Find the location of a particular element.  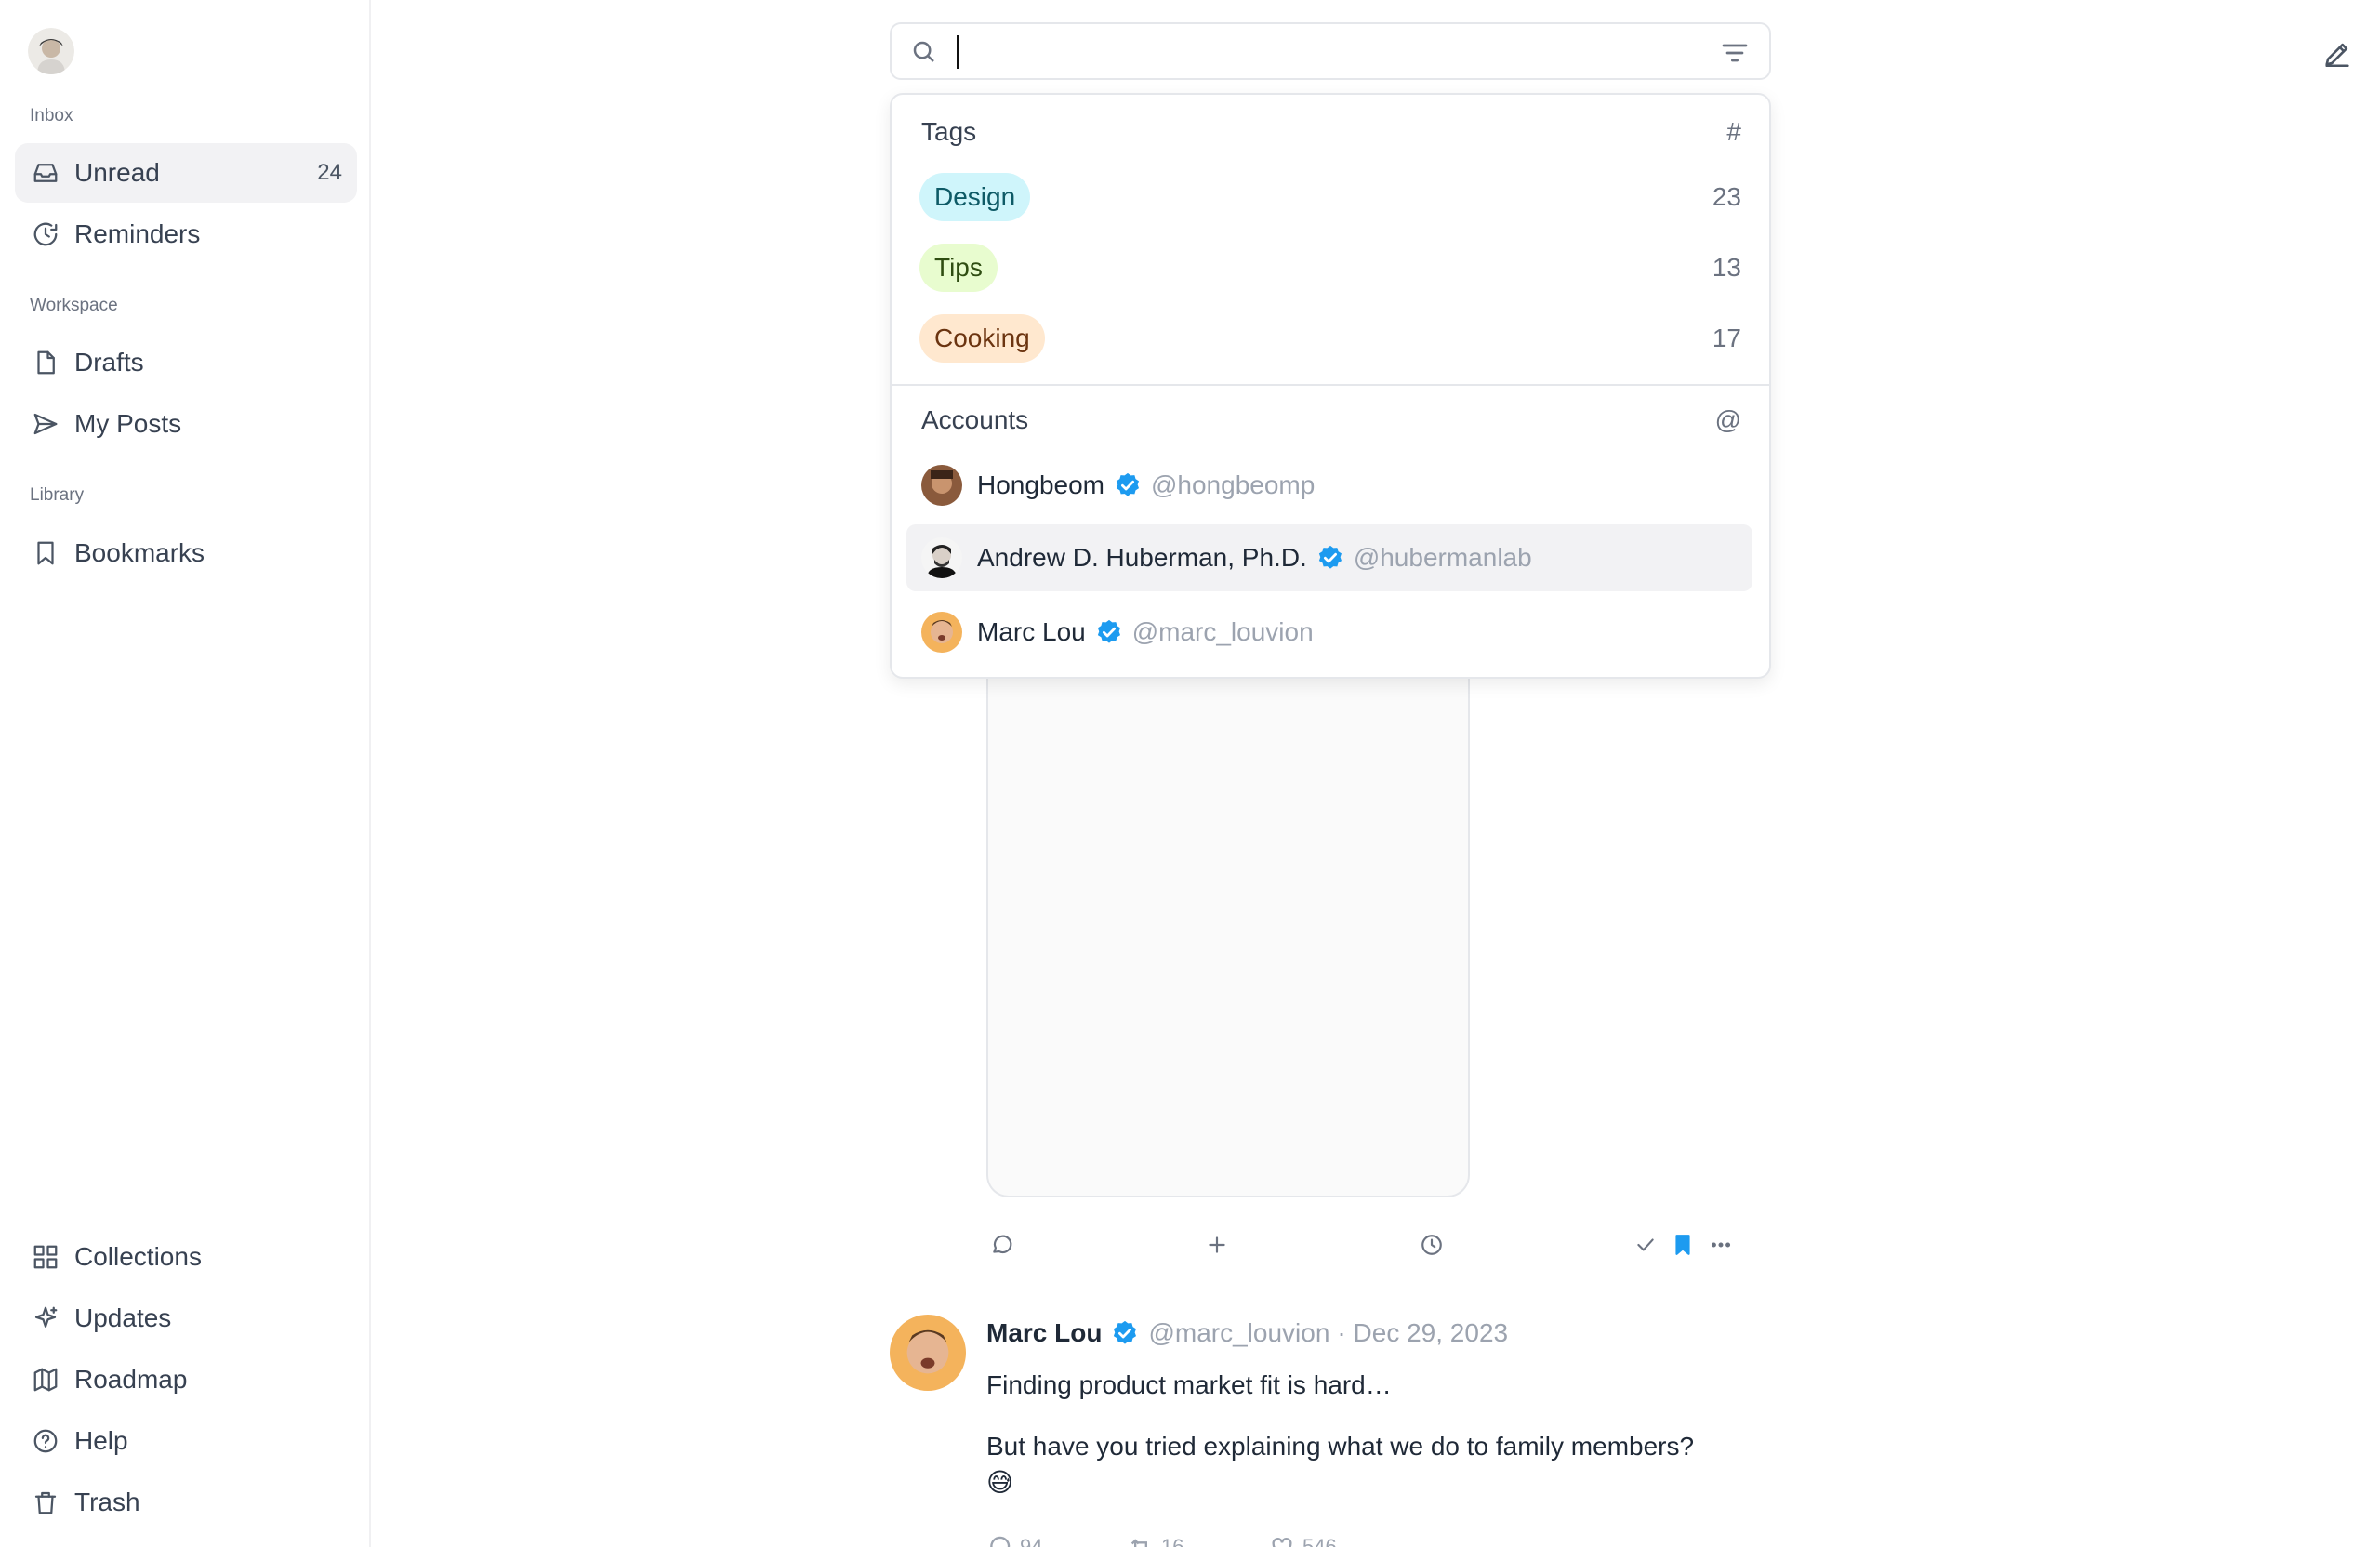

sidebar-item-bookmarks: Bookmarks is located at coordinates (186, 553).